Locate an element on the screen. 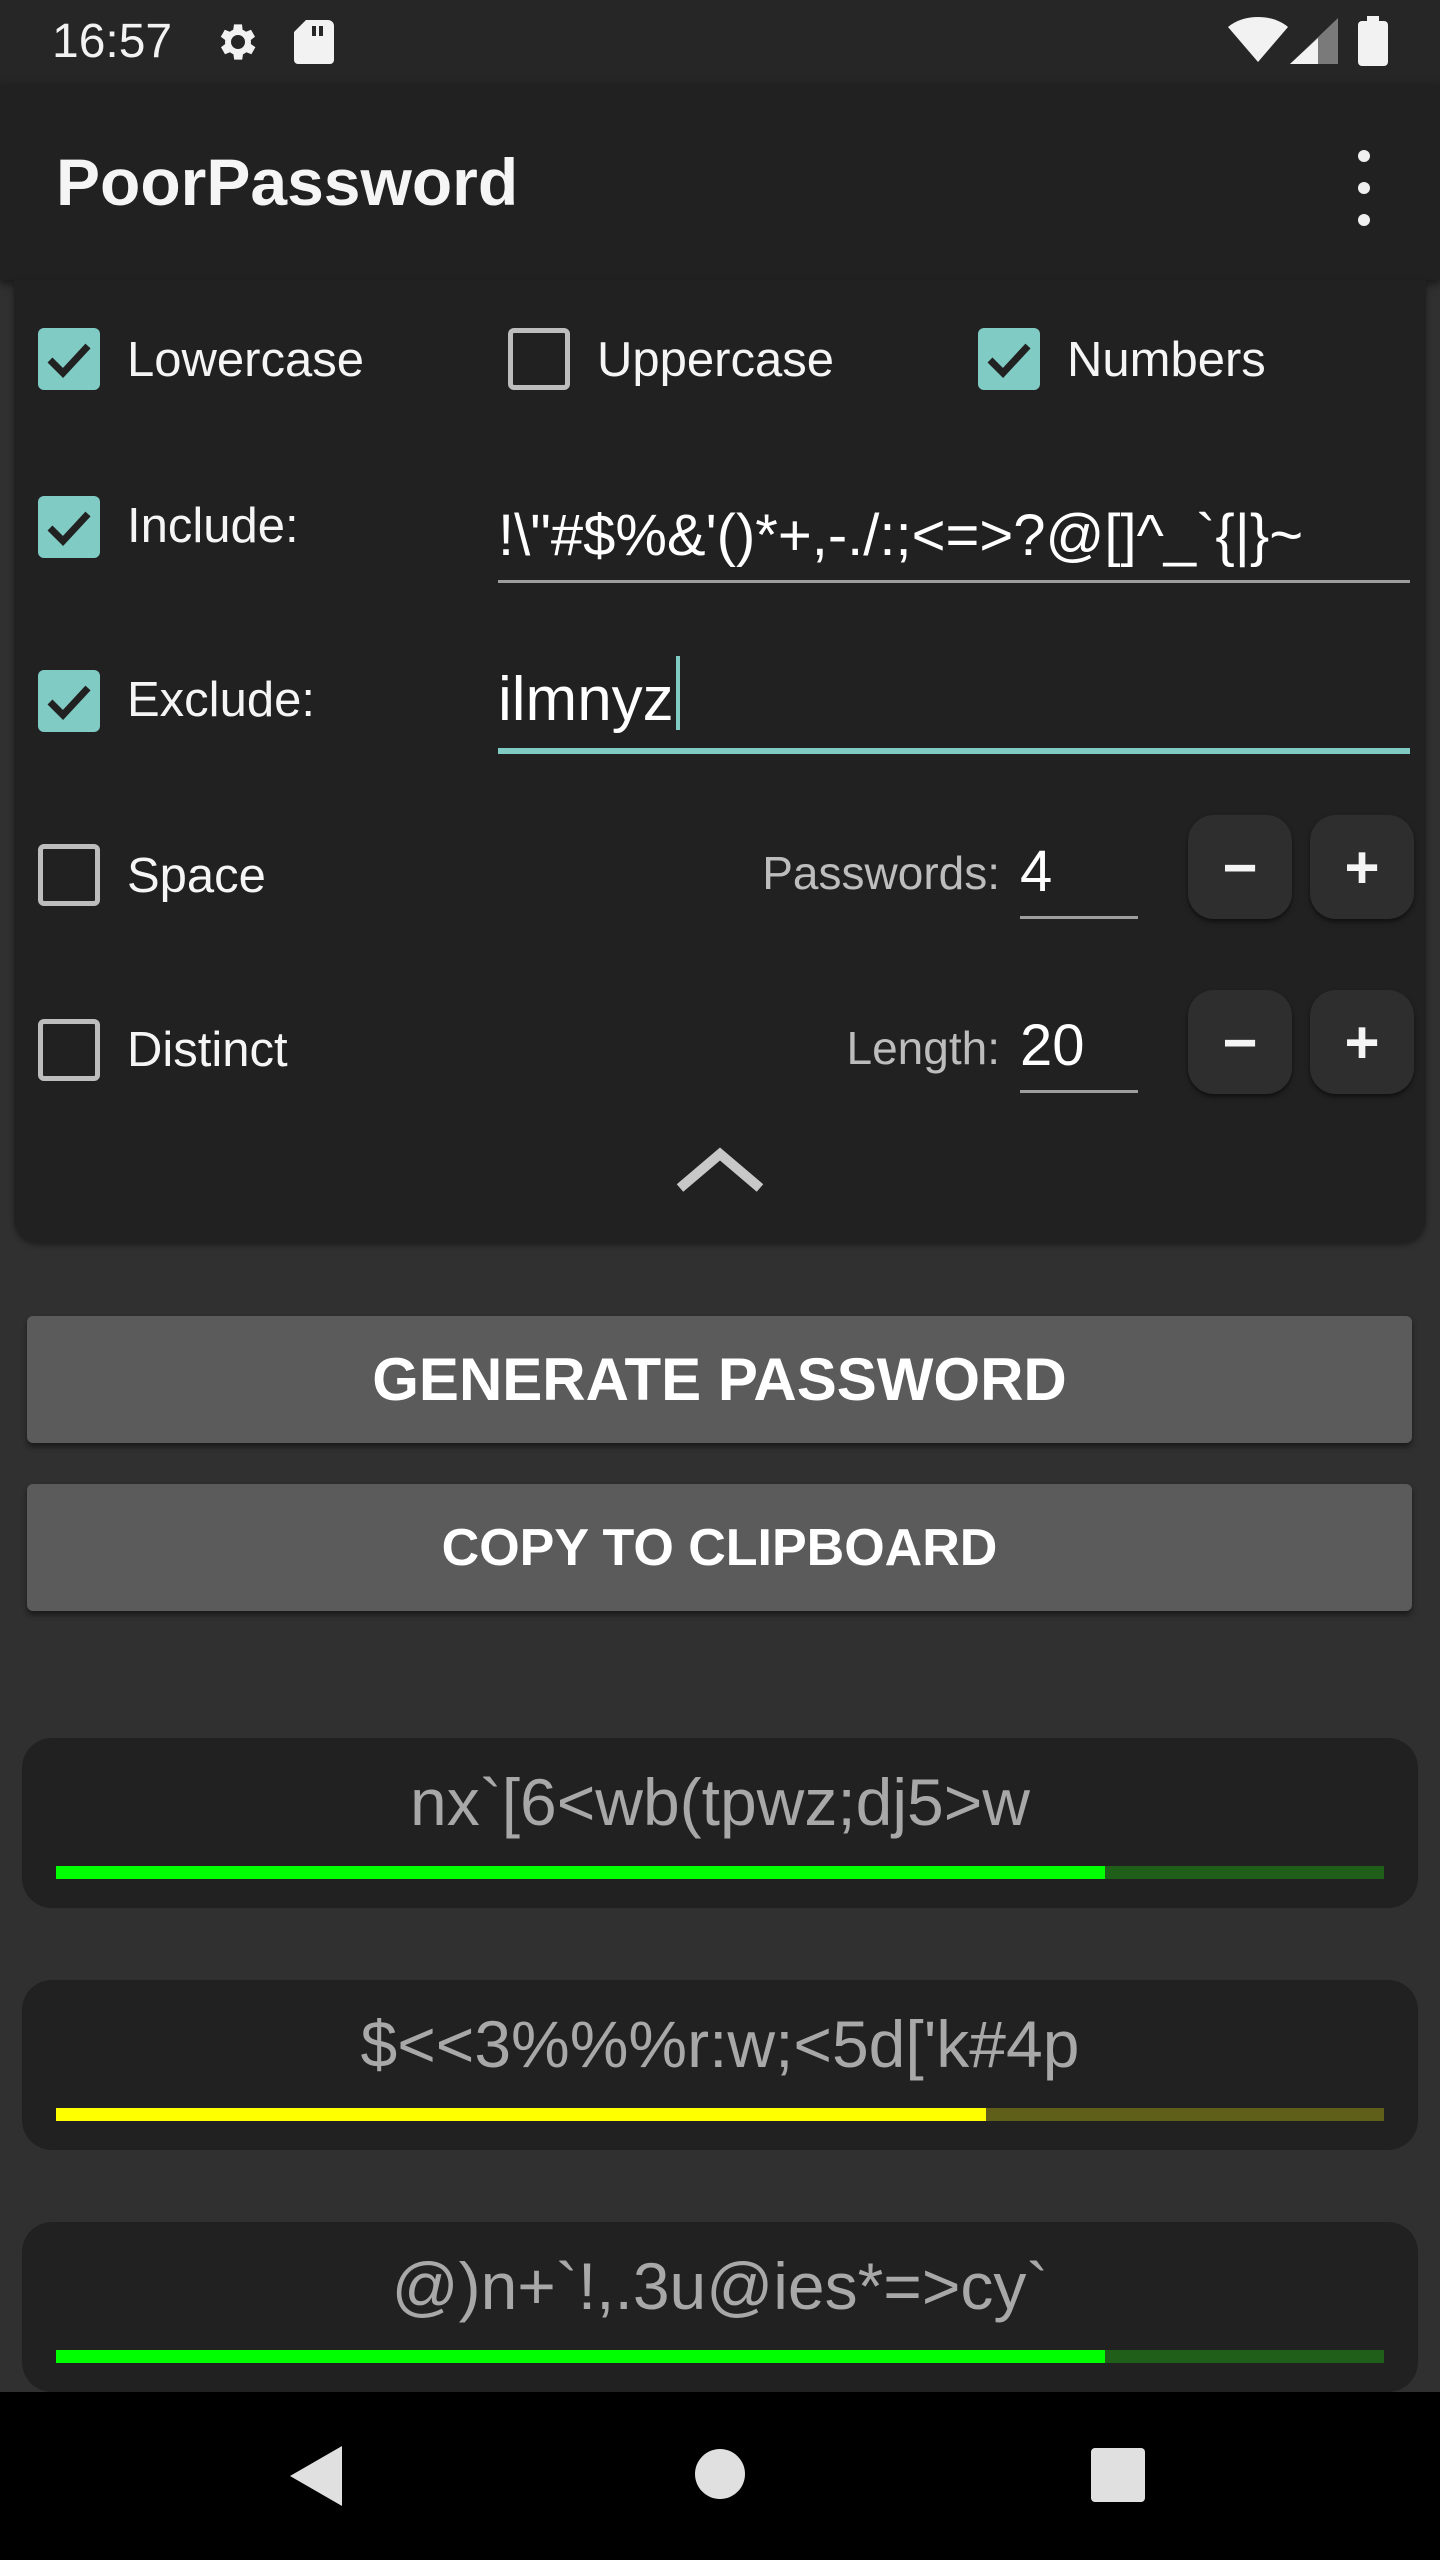 The height and width of the screenshot is (2560, 1440). exclude-label: Exclude: is located at coordinates (221, 700).